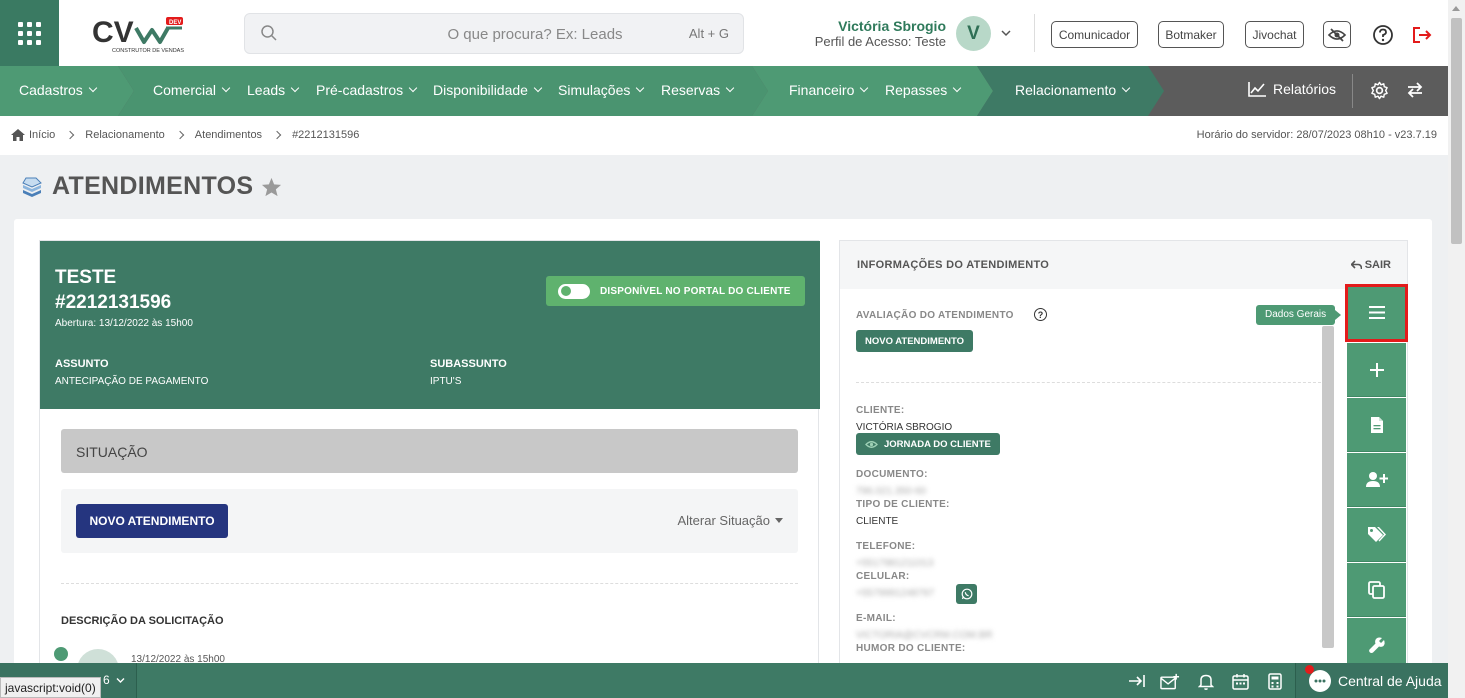 This screenshot has height=698, width=1465. I want to click on nav-repasses: Repasses, so click(923, 90).